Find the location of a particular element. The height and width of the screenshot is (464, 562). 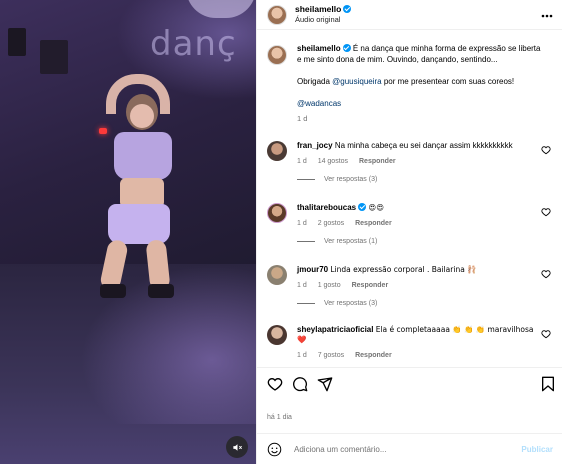

audio-label: Áudio original is located at coordinates (323, 20).